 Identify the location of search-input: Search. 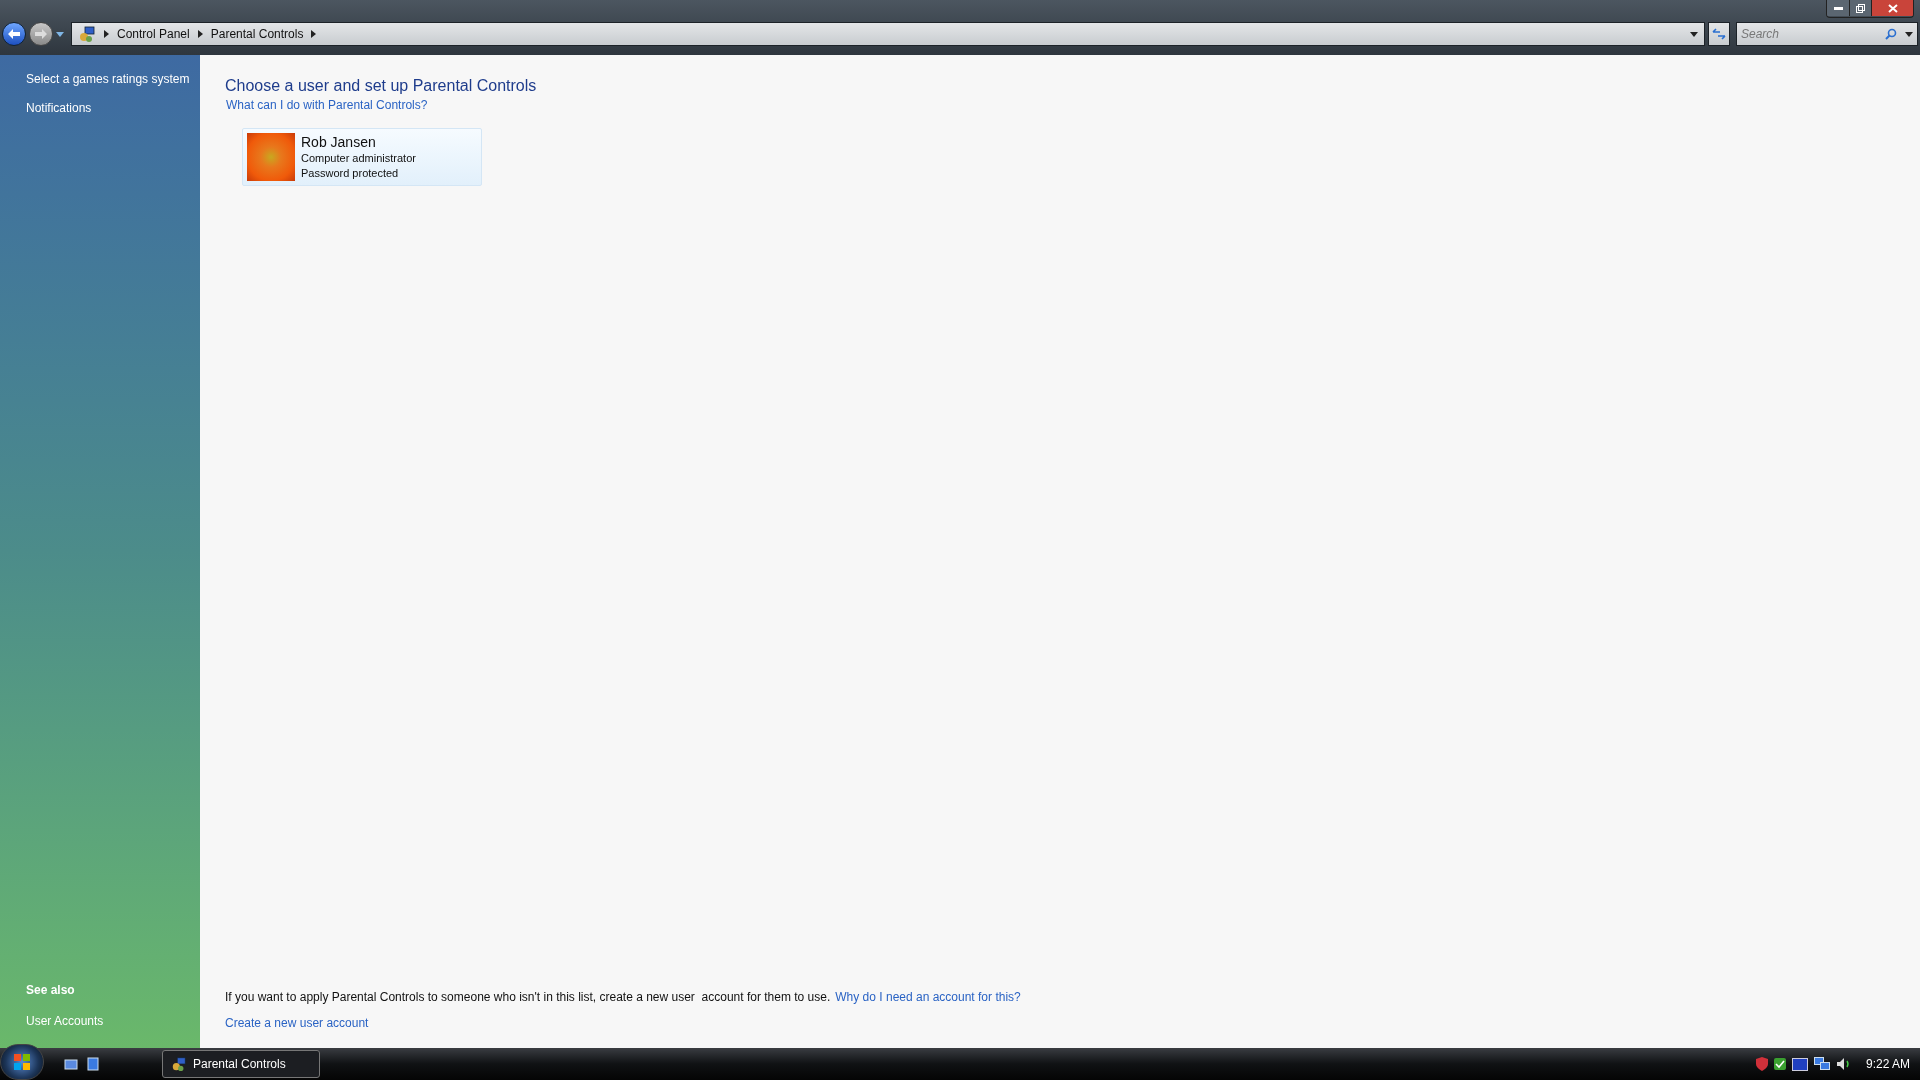
(1813, 34).